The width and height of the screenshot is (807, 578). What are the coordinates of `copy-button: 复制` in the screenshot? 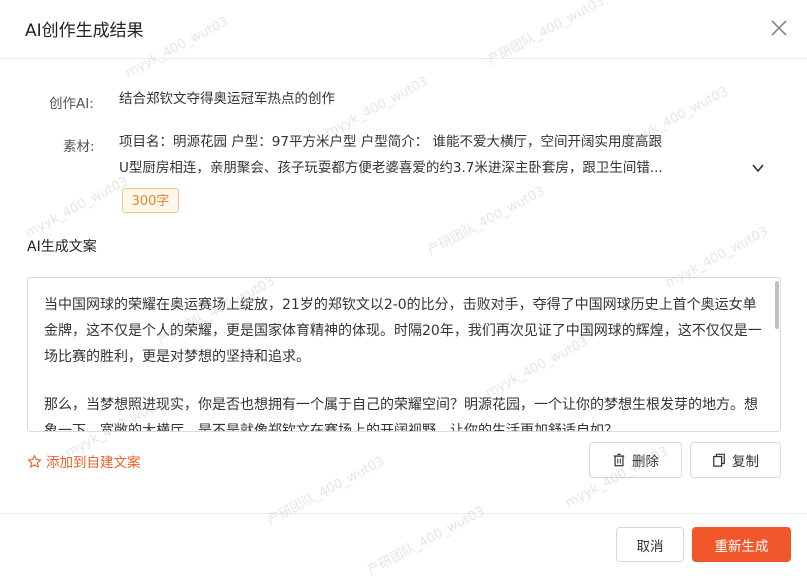 It's located at (735, 460).